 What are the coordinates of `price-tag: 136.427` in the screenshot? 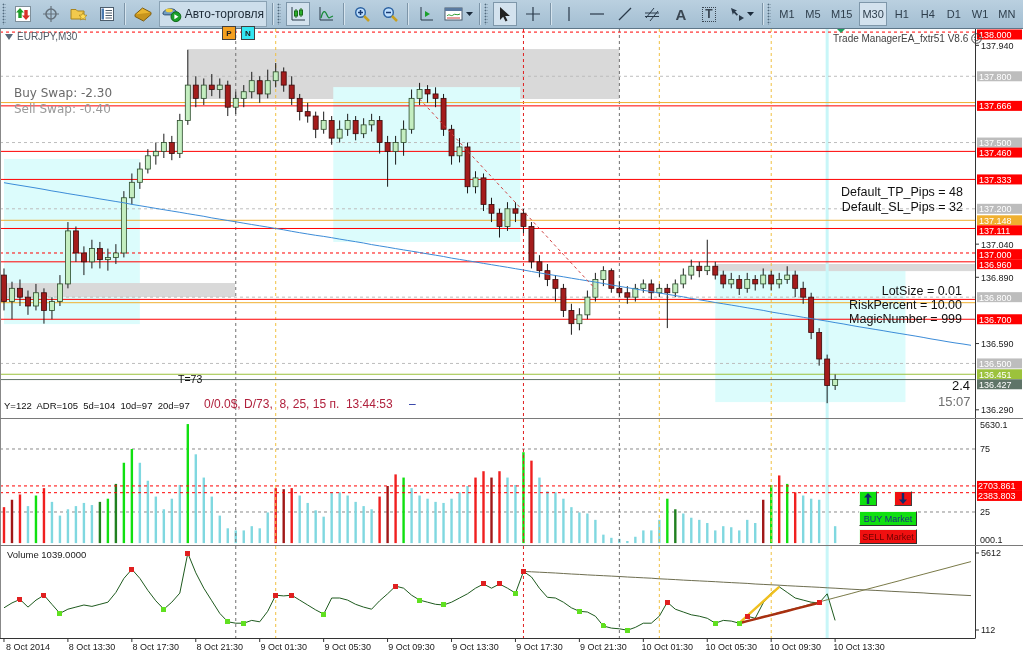 It's located at (999, 384).